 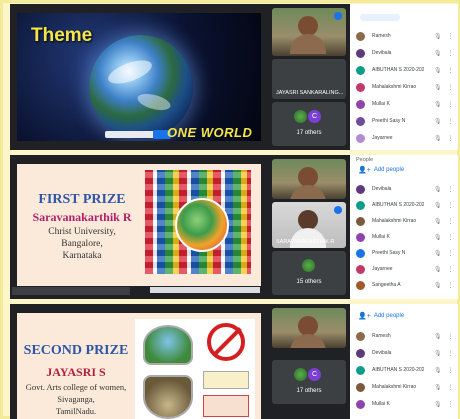 I want to click on video-tile-others: 15 others, so click(x=309, y=273).